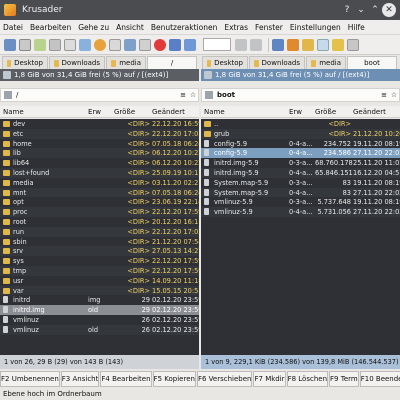  I want to click on folder-row: root <DIR> 20.12.20 16:11, so click(99, 222).